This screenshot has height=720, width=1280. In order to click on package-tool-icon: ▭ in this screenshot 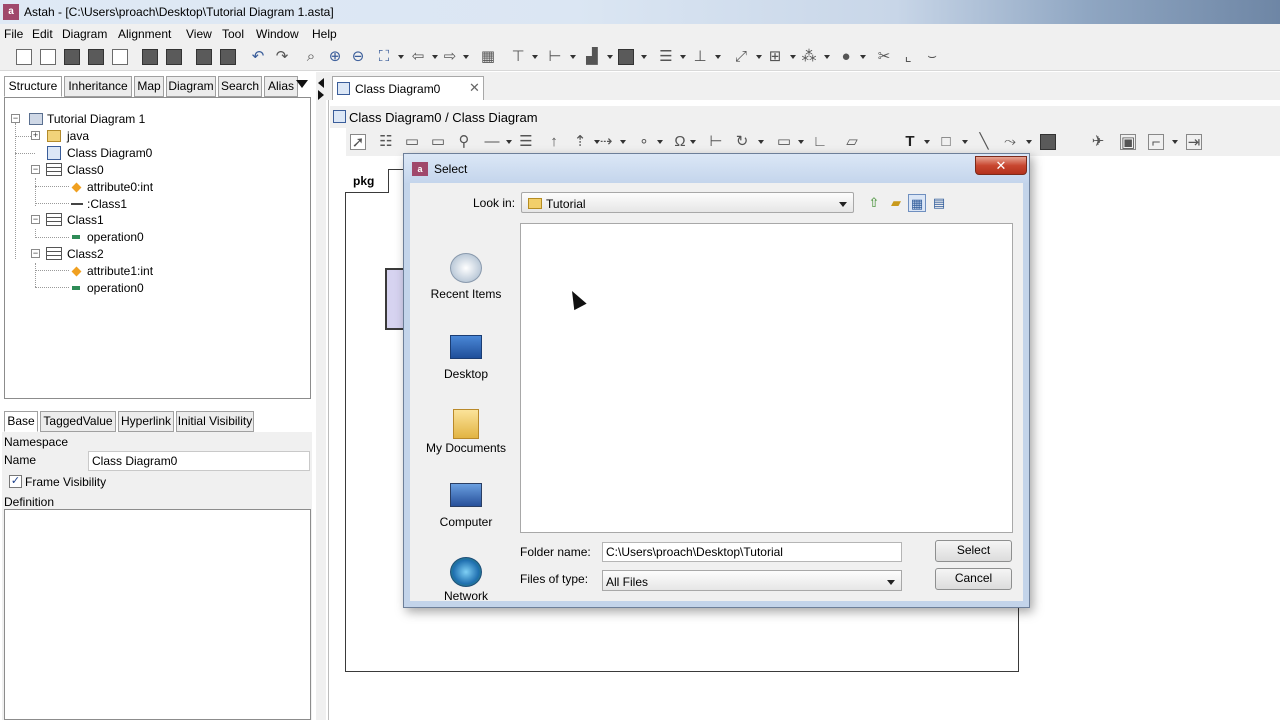, I will do `click(412, 142)`.